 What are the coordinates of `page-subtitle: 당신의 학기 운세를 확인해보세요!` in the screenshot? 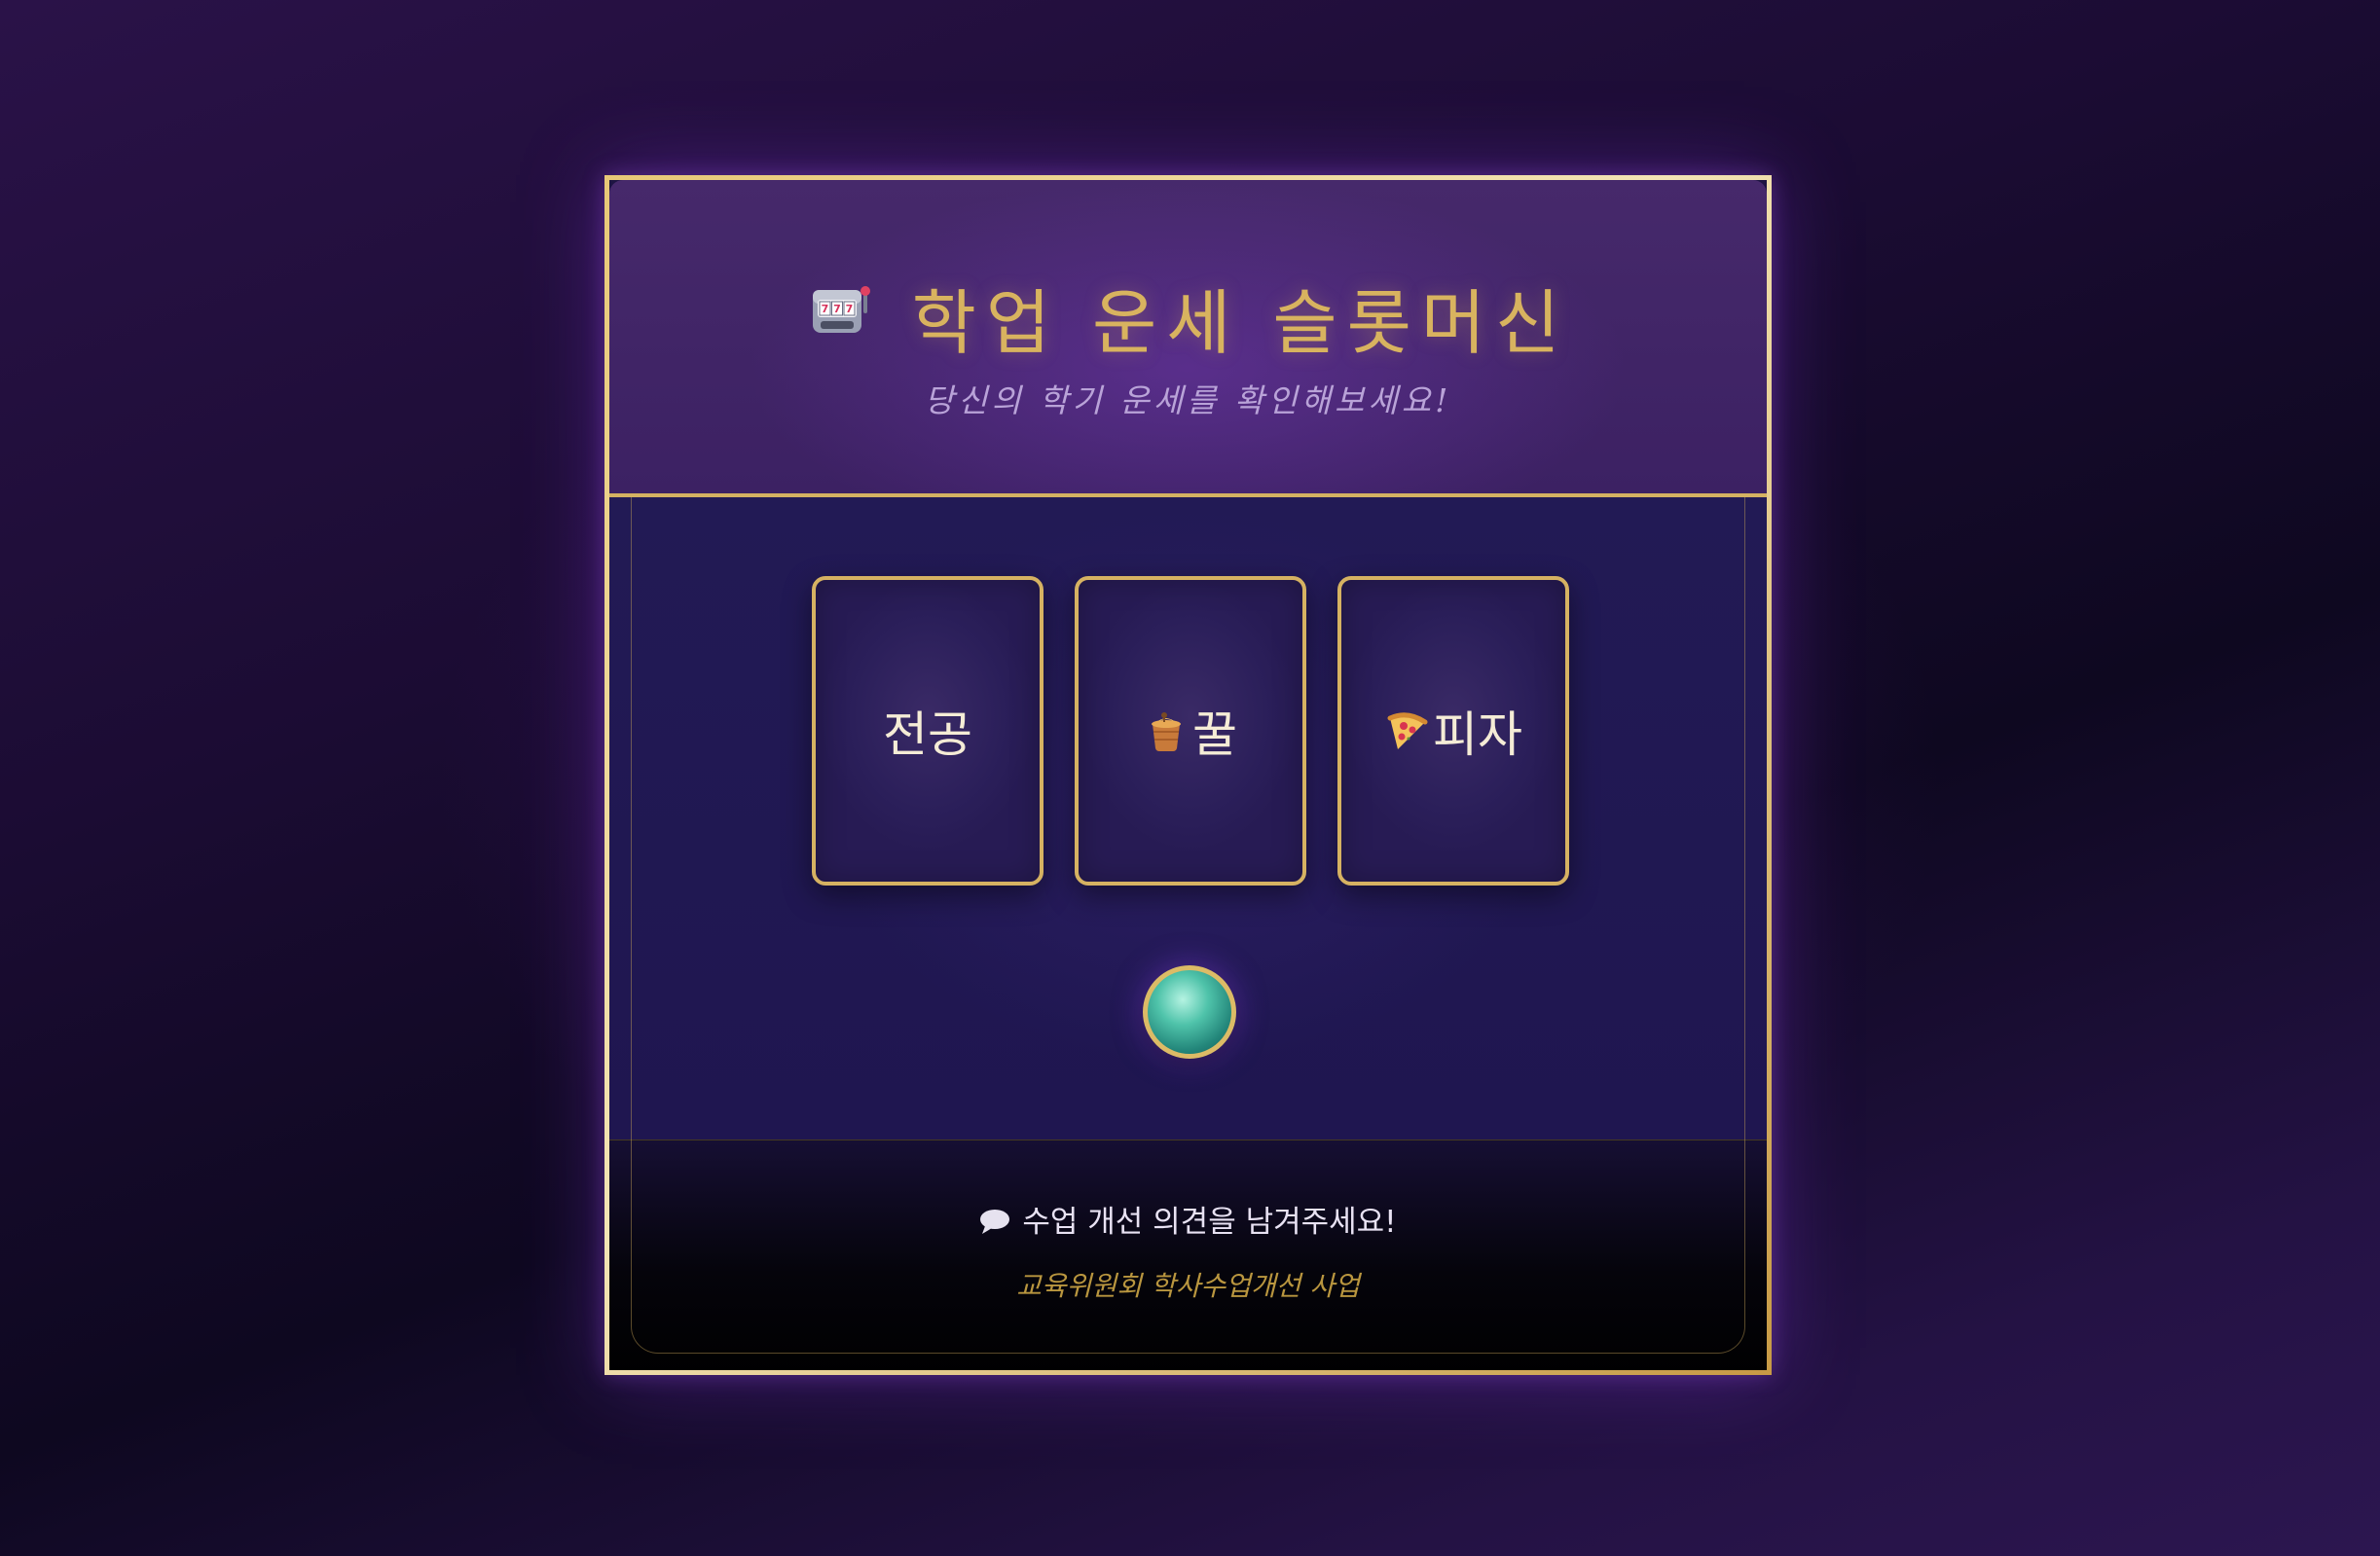 It's located at (1188, 400).